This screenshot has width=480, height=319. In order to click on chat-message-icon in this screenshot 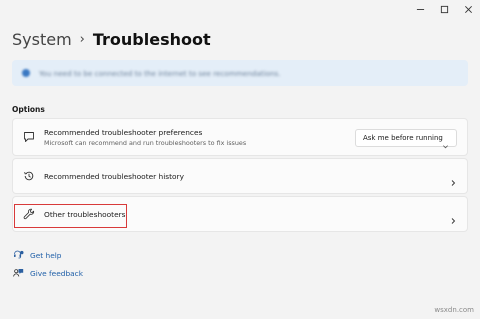, I will do `click(29, 137)`.